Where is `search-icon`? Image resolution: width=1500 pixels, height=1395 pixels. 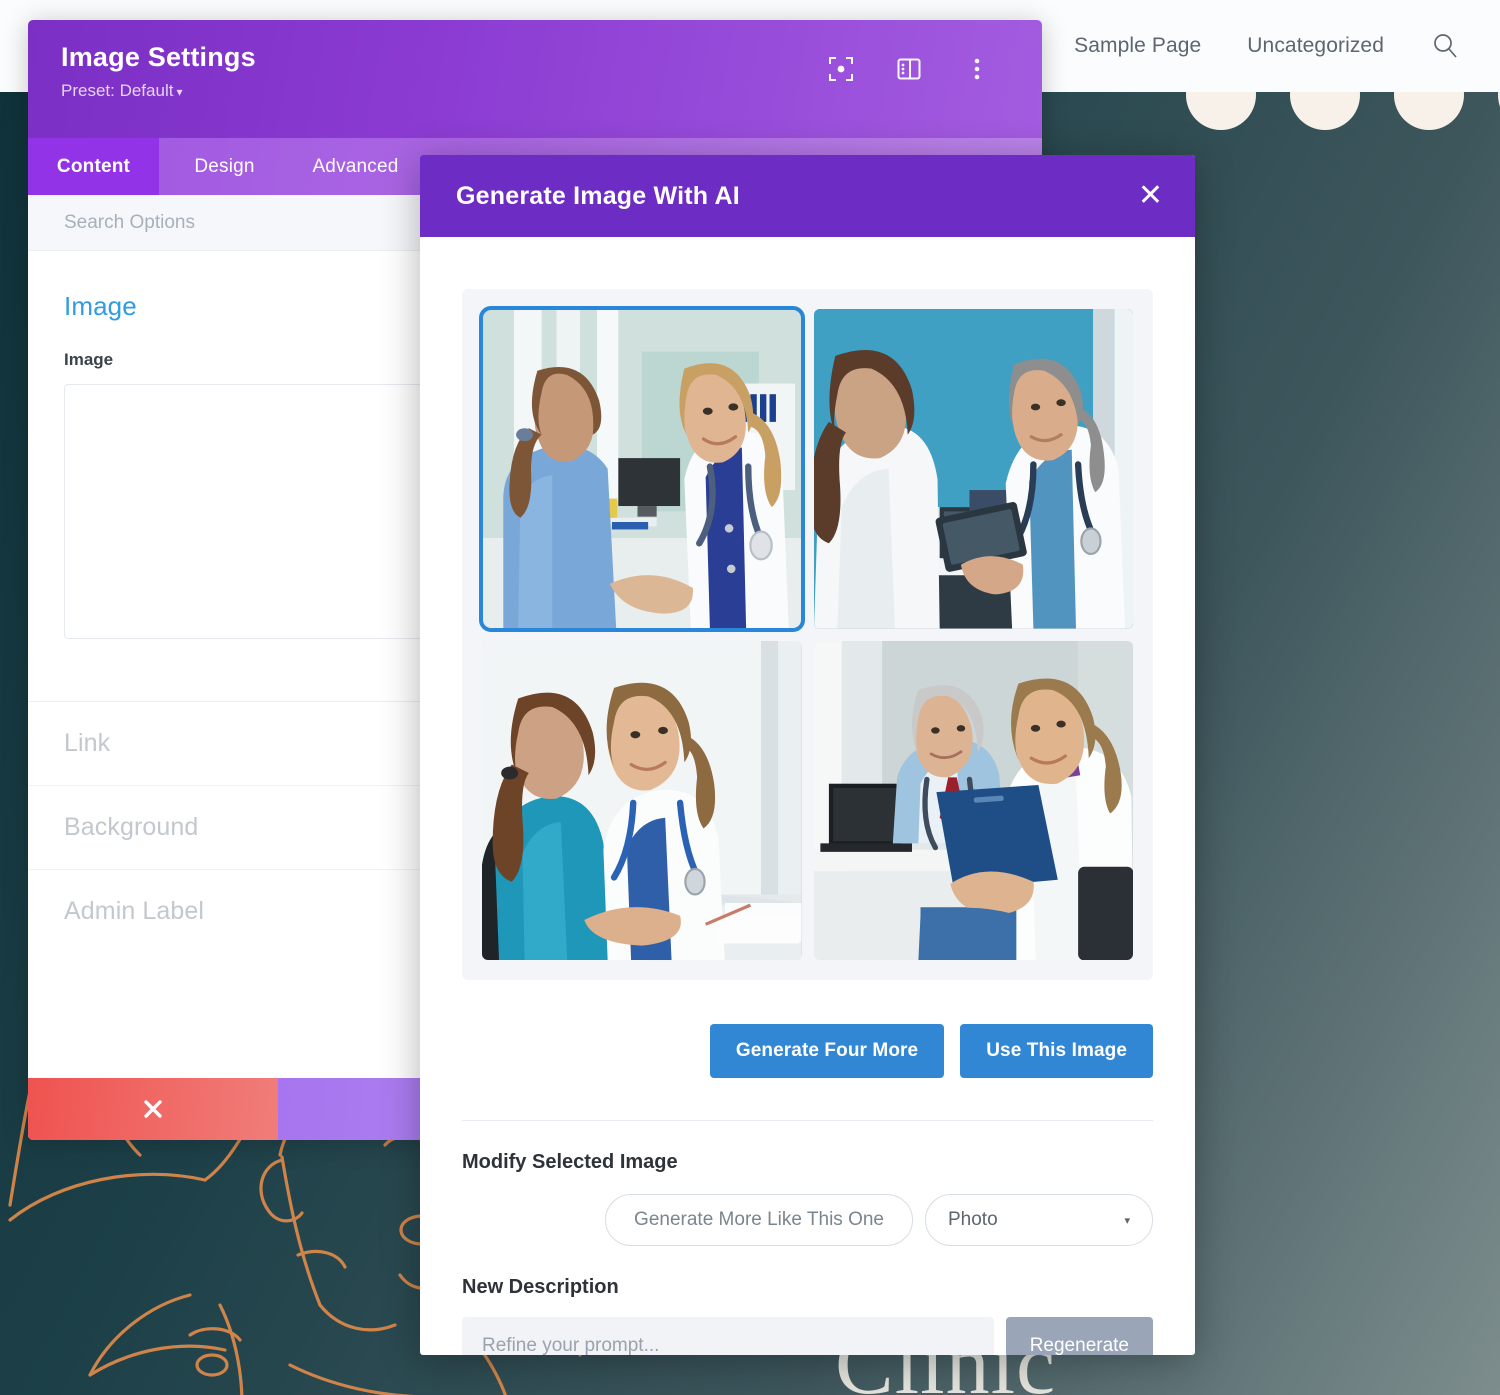 search-icon is located at coordinates (1445, 46).